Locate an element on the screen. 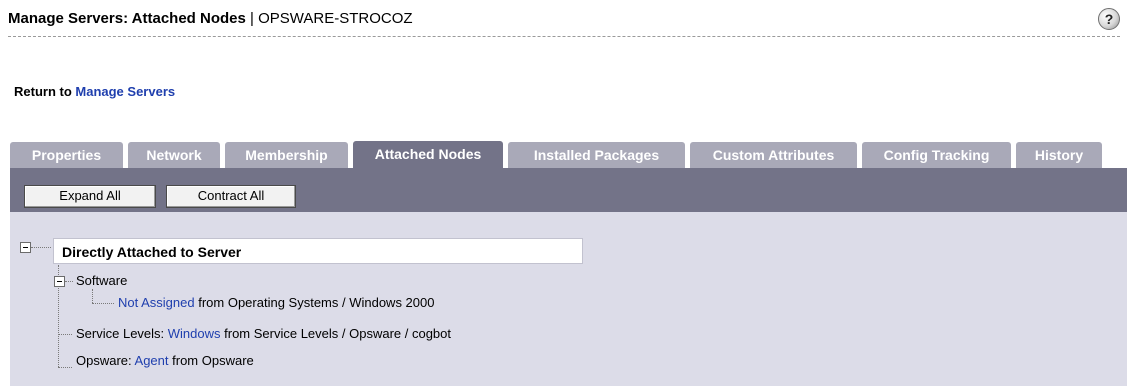 This screenshot has height=389, width=1127. page-title-main: Manage Servers: Attached Nodes is located at coordinates (127, 18).